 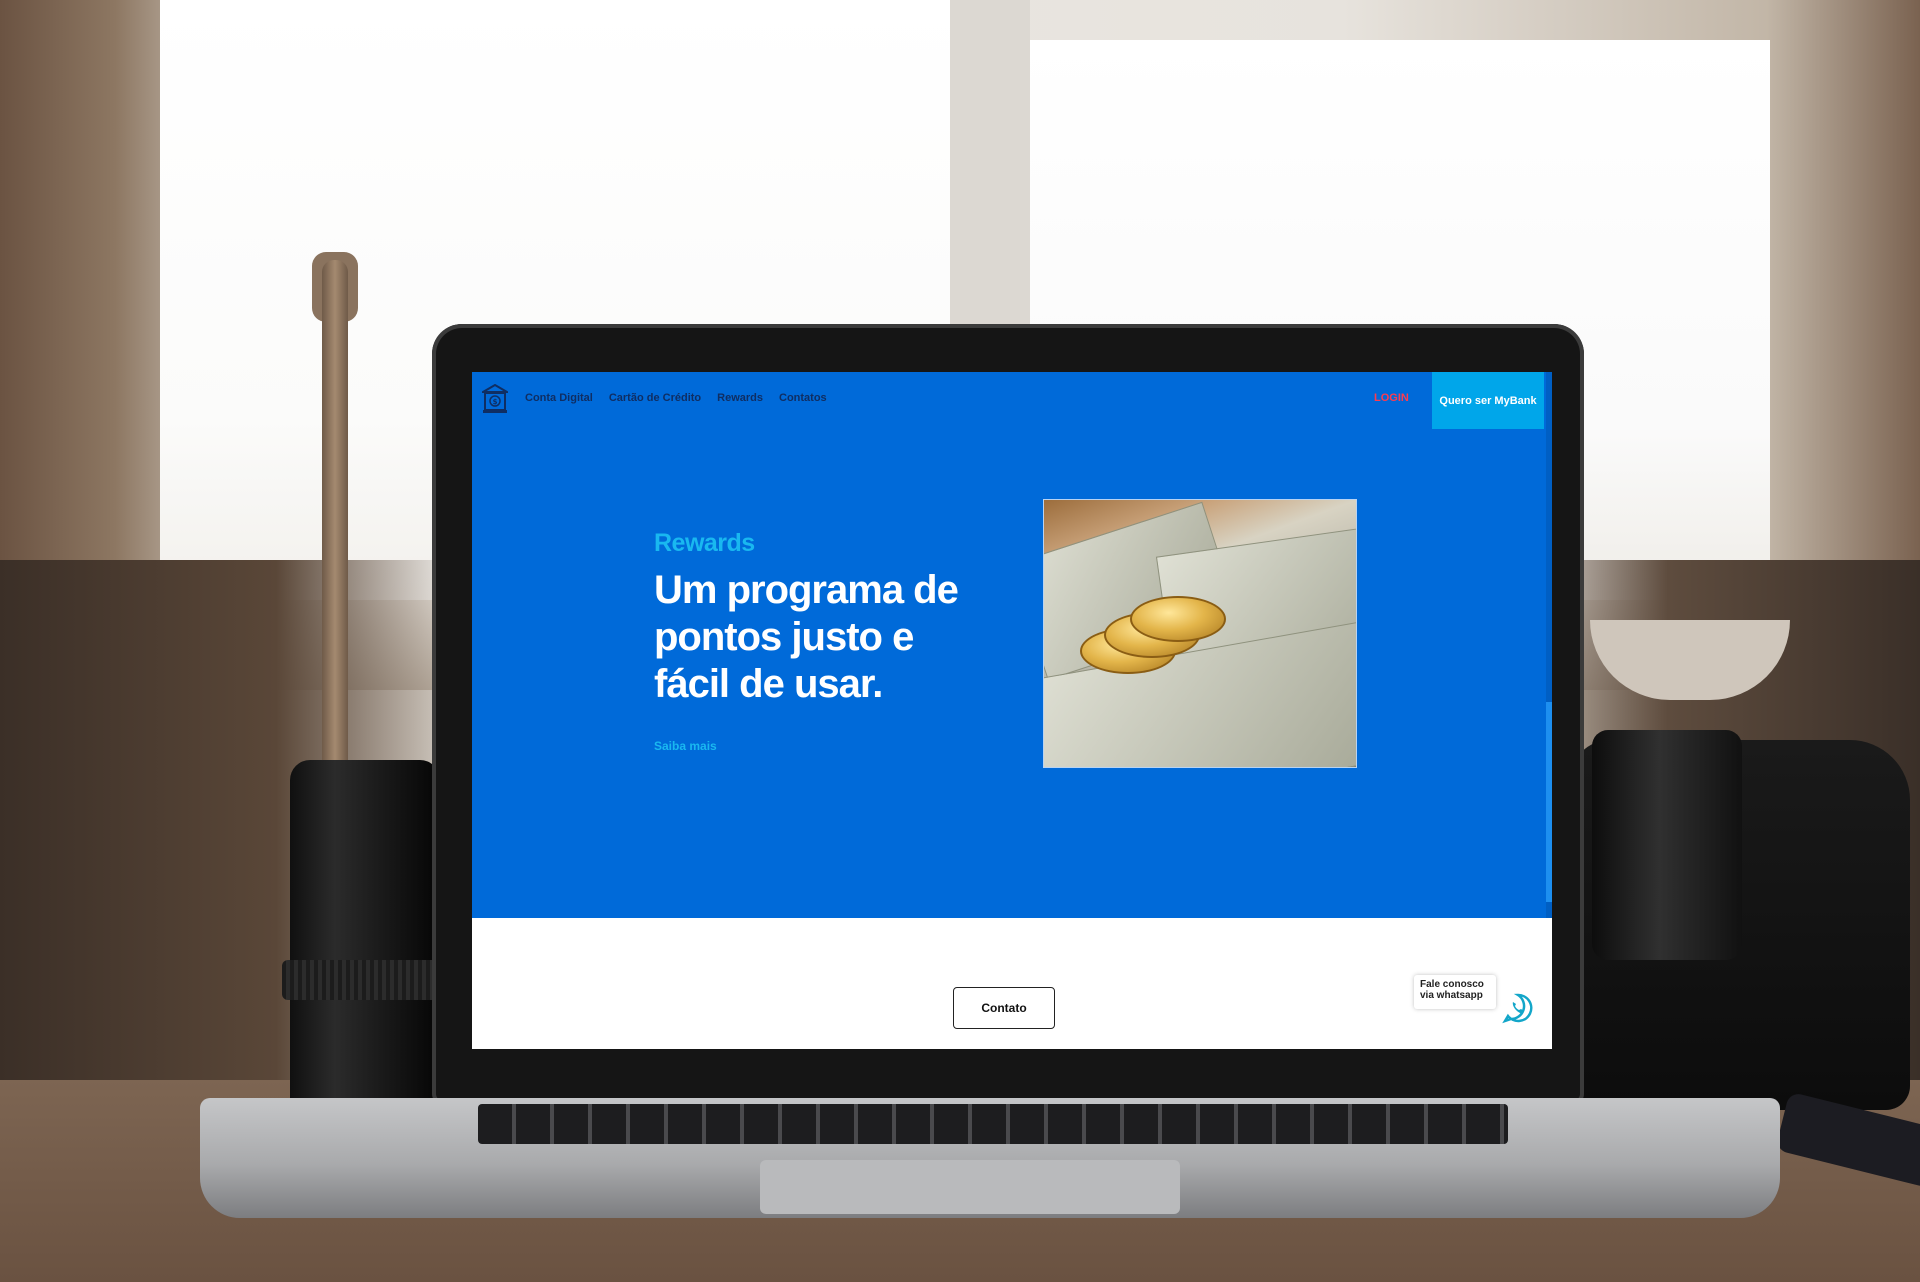 I want to click on nav-link-cartao-de-credito: Cartão de Crédito, so click(x=655, y=398).